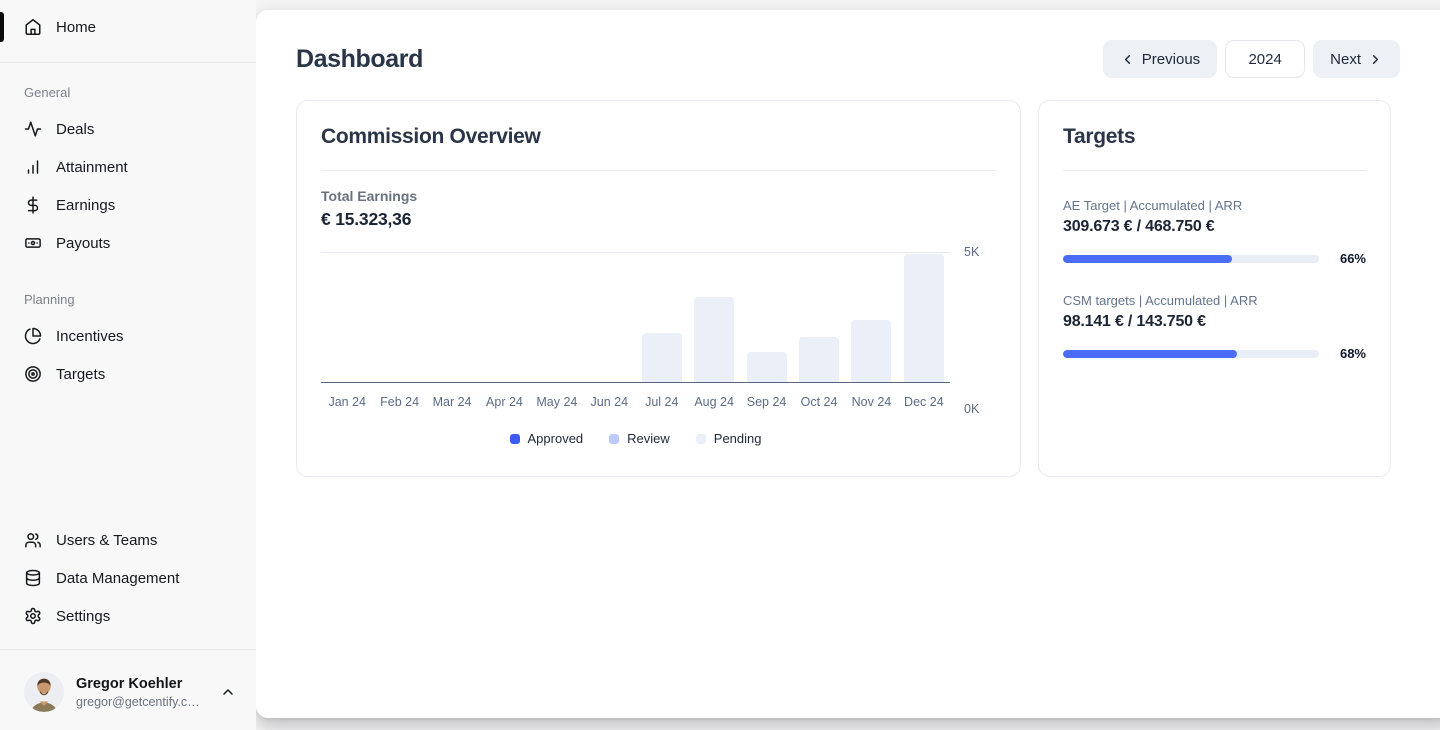 The height and width of the screenshot is (730, 1440). I want to click on target-progress-row: 66%, so click(1214, 258).